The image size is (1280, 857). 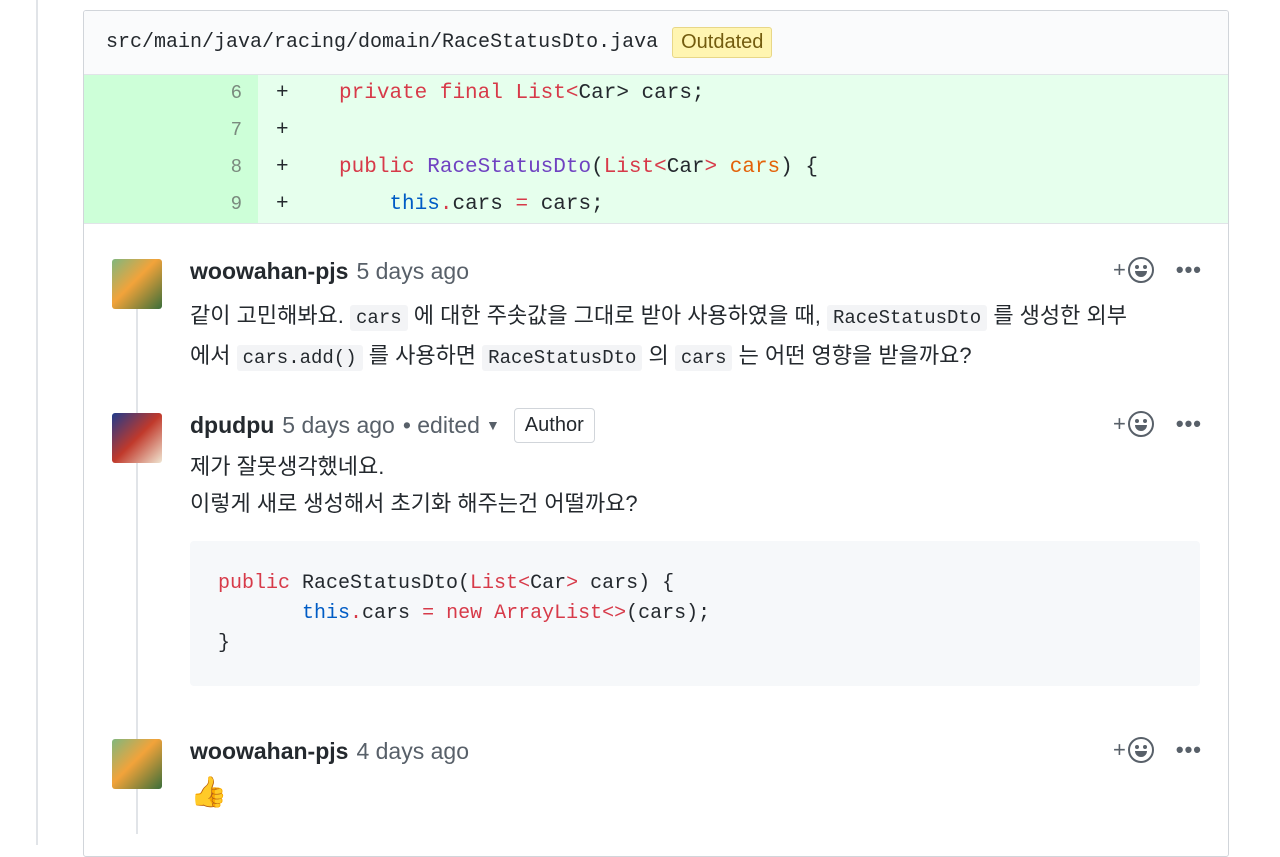 What do you see at coordinates (440, 204) in the screenshot?
I see `code-line: + this.cars = cars;` at bounding box center [440, 204].